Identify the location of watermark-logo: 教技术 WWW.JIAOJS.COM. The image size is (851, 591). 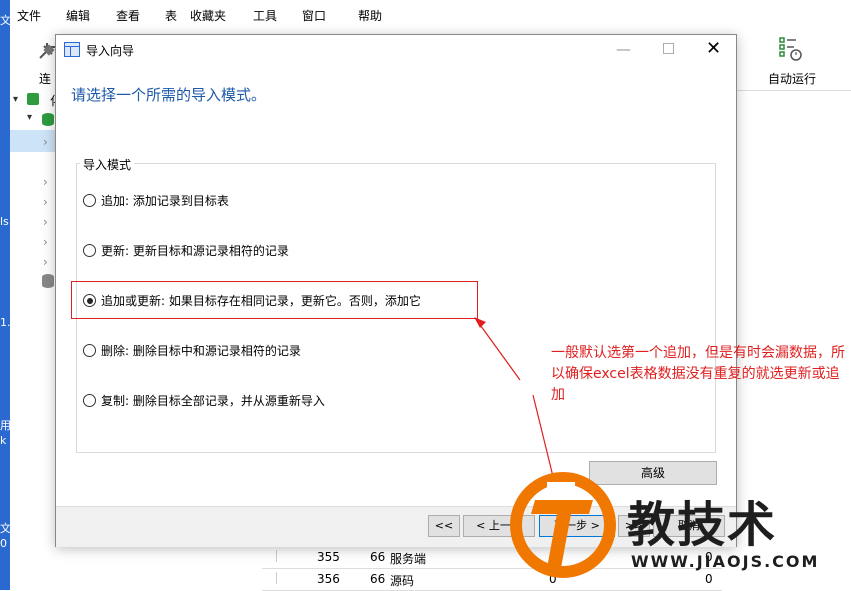
(675, 527).